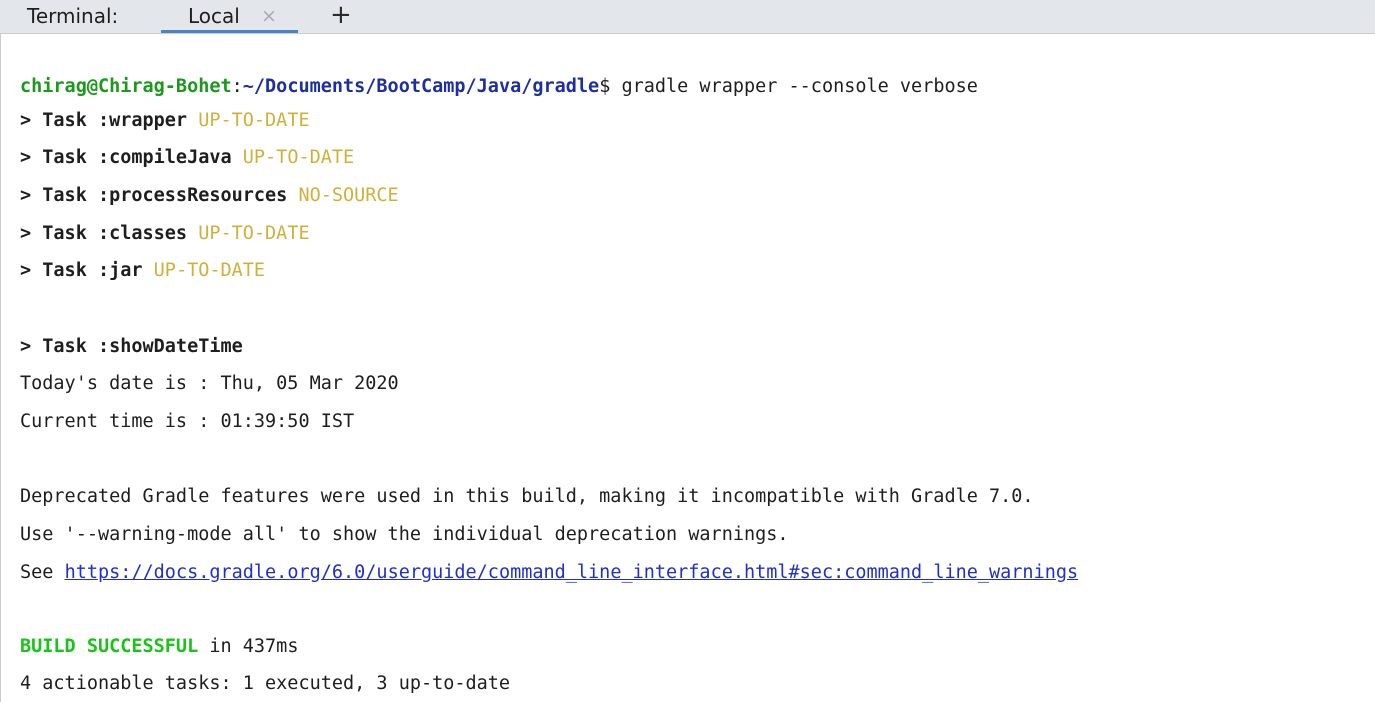 The width and height of the screenshot is (1375, 702). What do you see at coordinates (794, 86) in the screenshot?
I see `prompt-command: gradle wrapper --console verbose` at bounding box center [794, 86].